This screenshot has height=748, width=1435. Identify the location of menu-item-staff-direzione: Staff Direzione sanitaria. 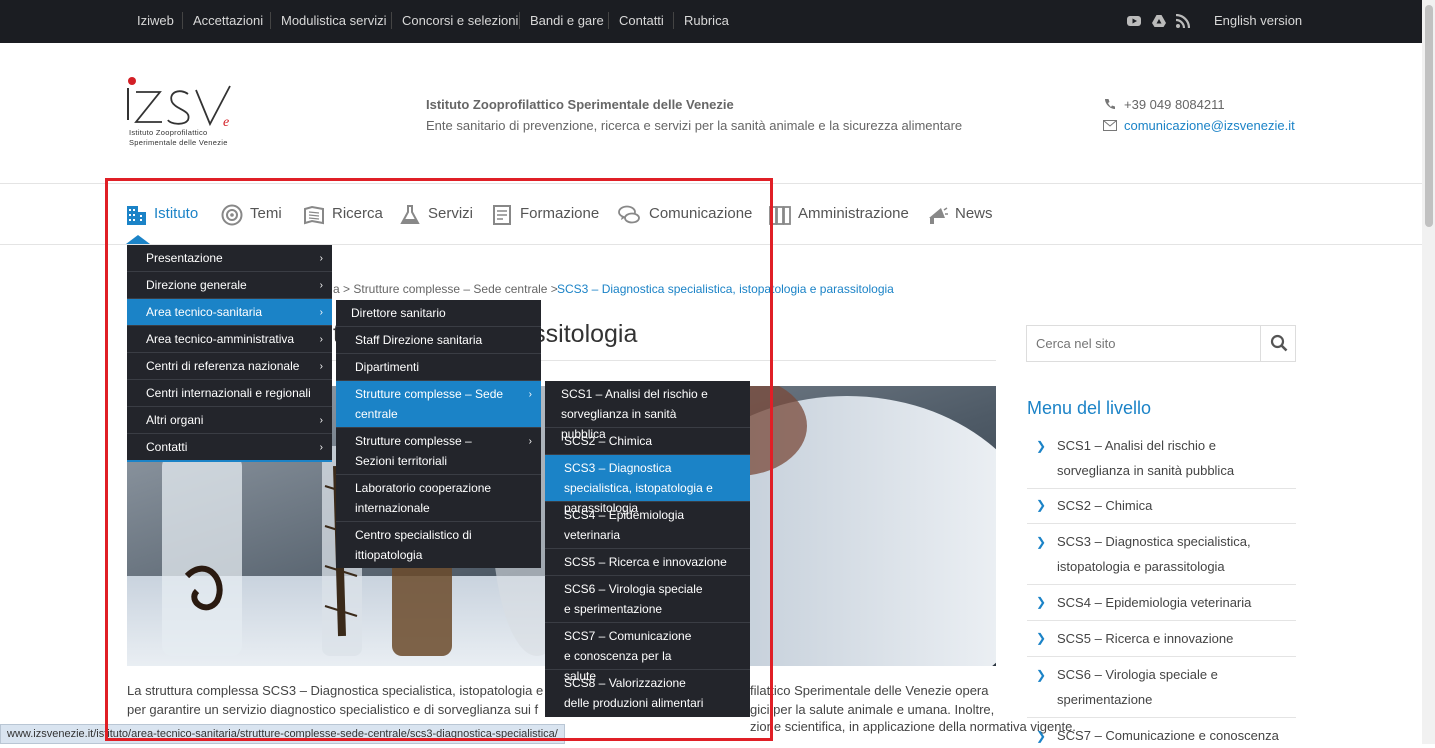
(438, 340).